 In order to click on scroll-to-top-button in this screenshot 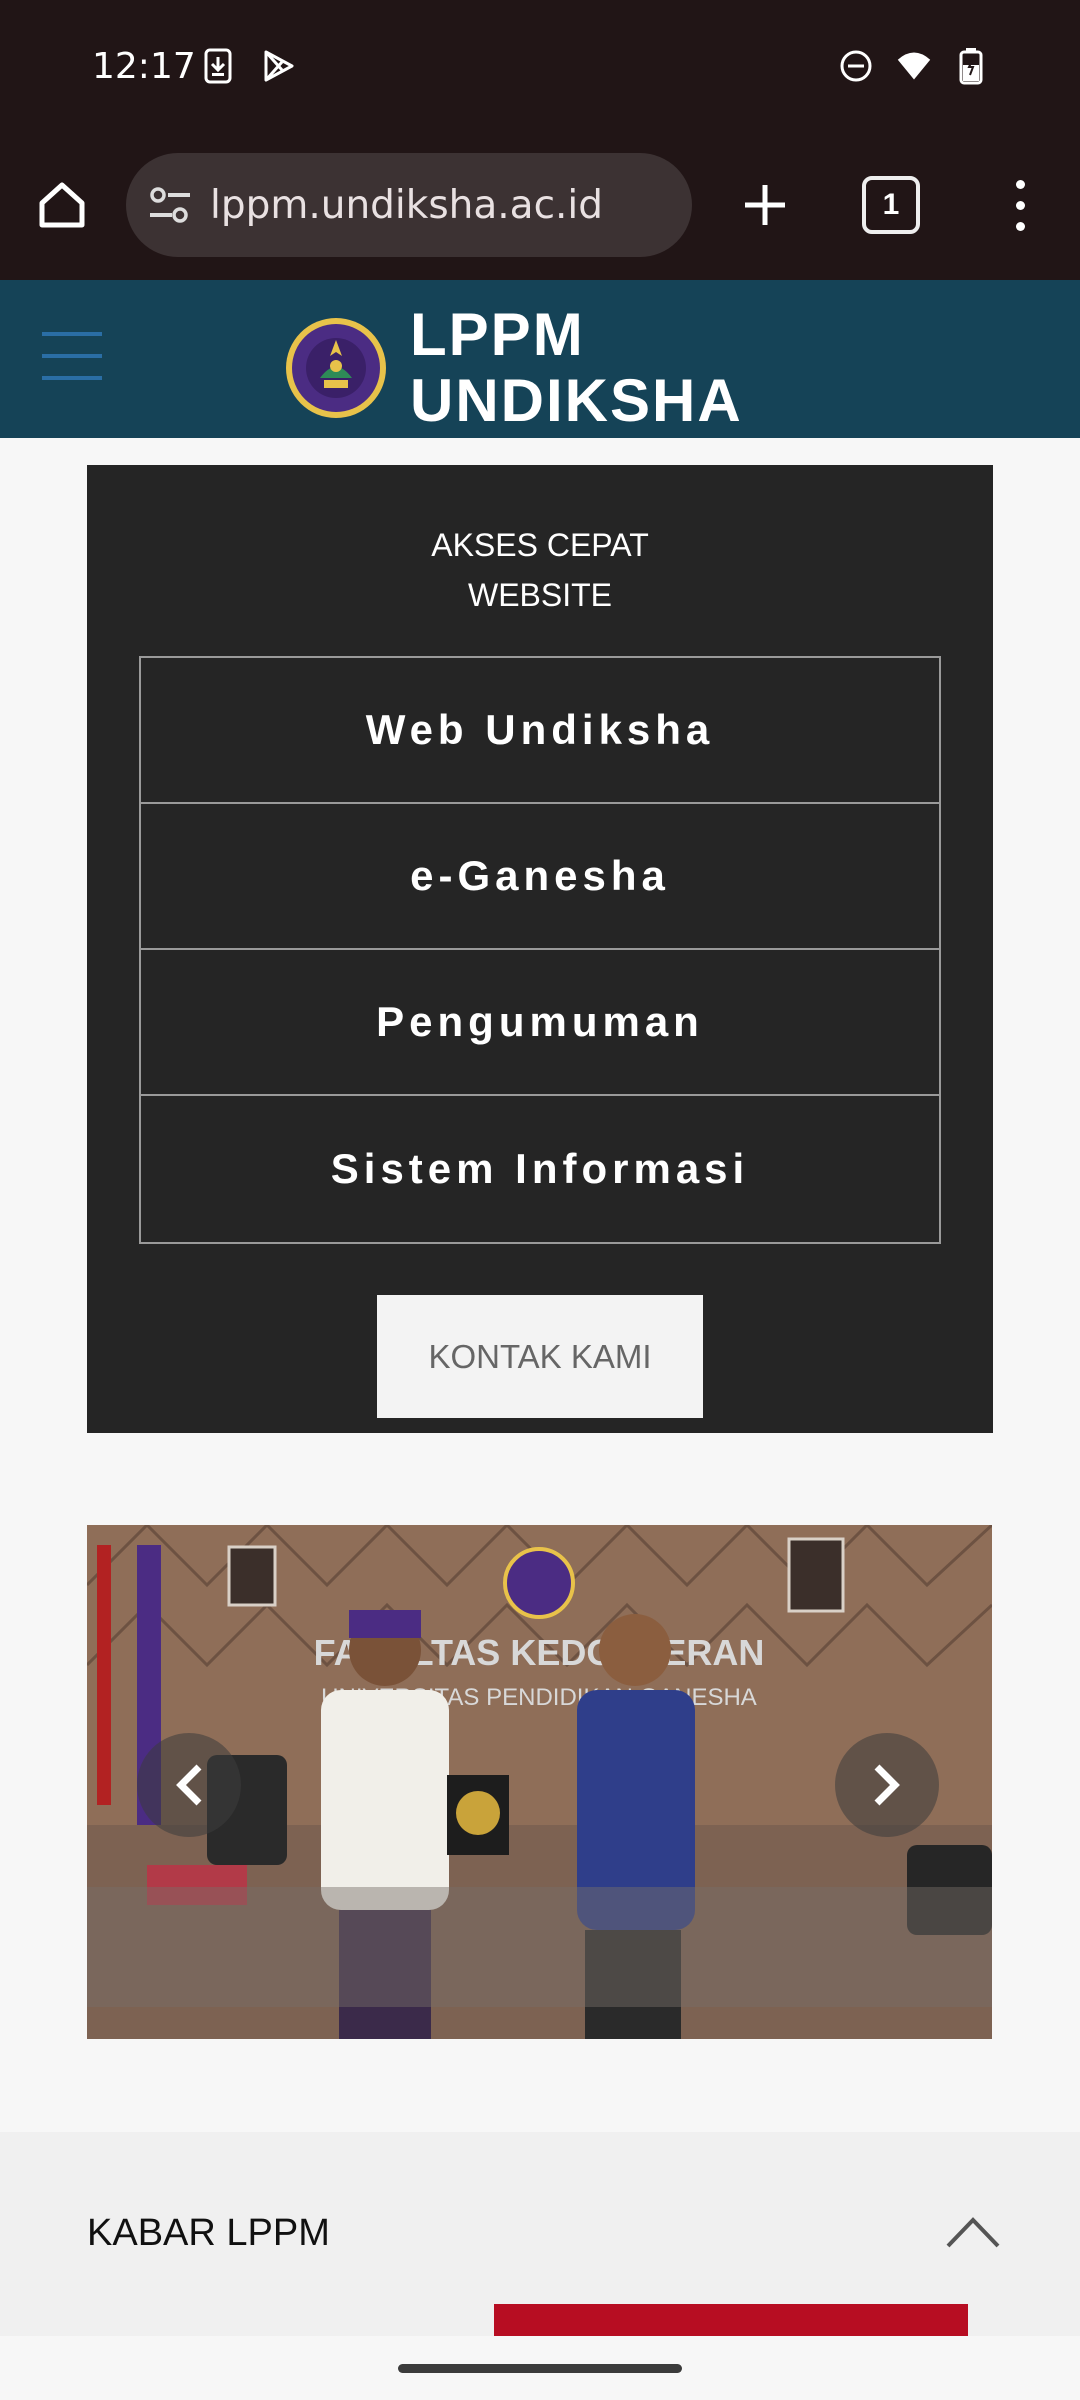, I will do `click(973, 2232)`.